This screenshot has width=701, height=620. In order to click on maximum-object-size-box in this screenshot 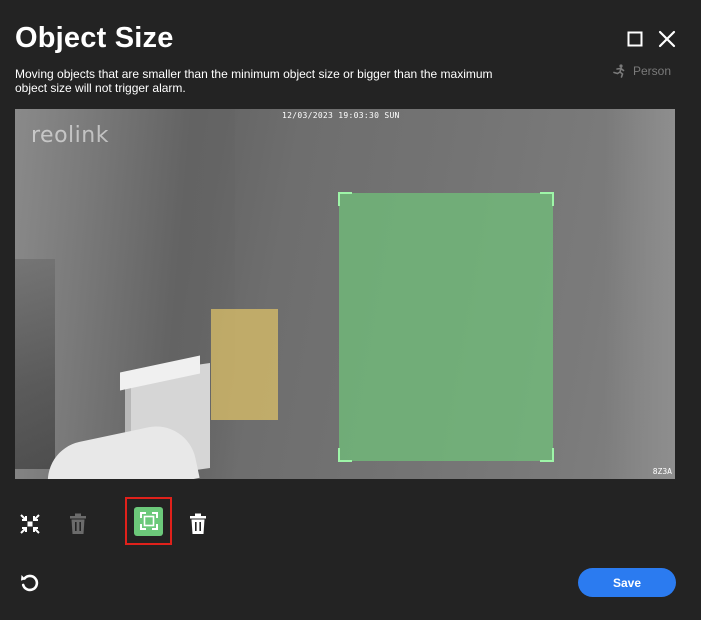, I will do `click(446, 327)`.